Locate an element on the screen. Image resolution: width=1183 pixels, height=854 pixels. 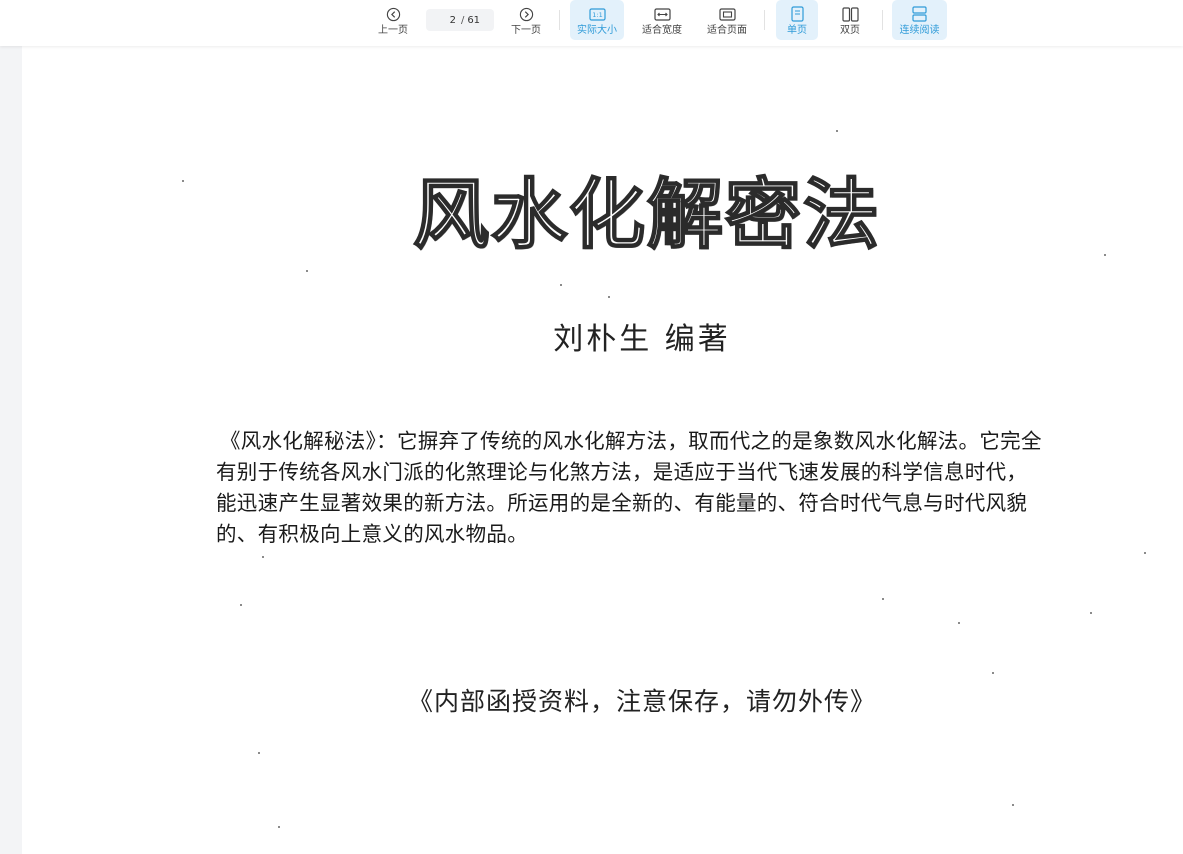
document-title: 风水化解密法 is located at coordinates (646, 214).